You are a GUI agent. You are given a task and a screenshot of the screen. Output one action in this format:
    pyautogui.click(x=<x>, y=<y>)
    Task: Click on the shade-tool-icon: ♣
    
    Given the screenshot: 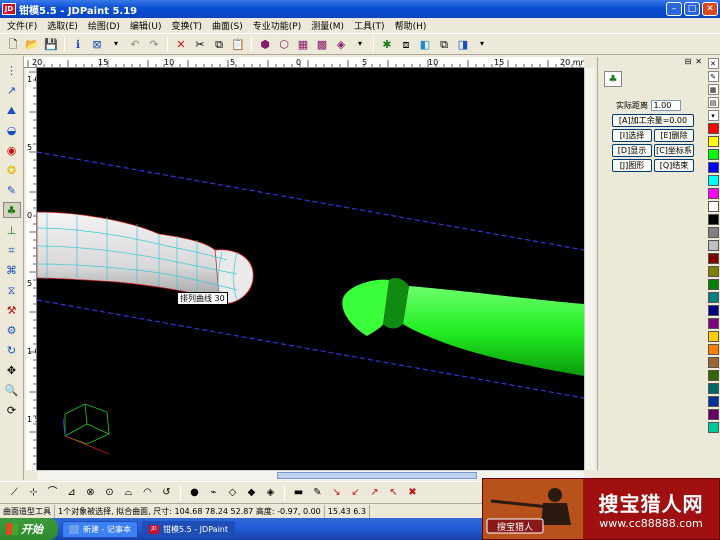 What is the action you would take?
    pyautogui.click(x=11, y=210)
    